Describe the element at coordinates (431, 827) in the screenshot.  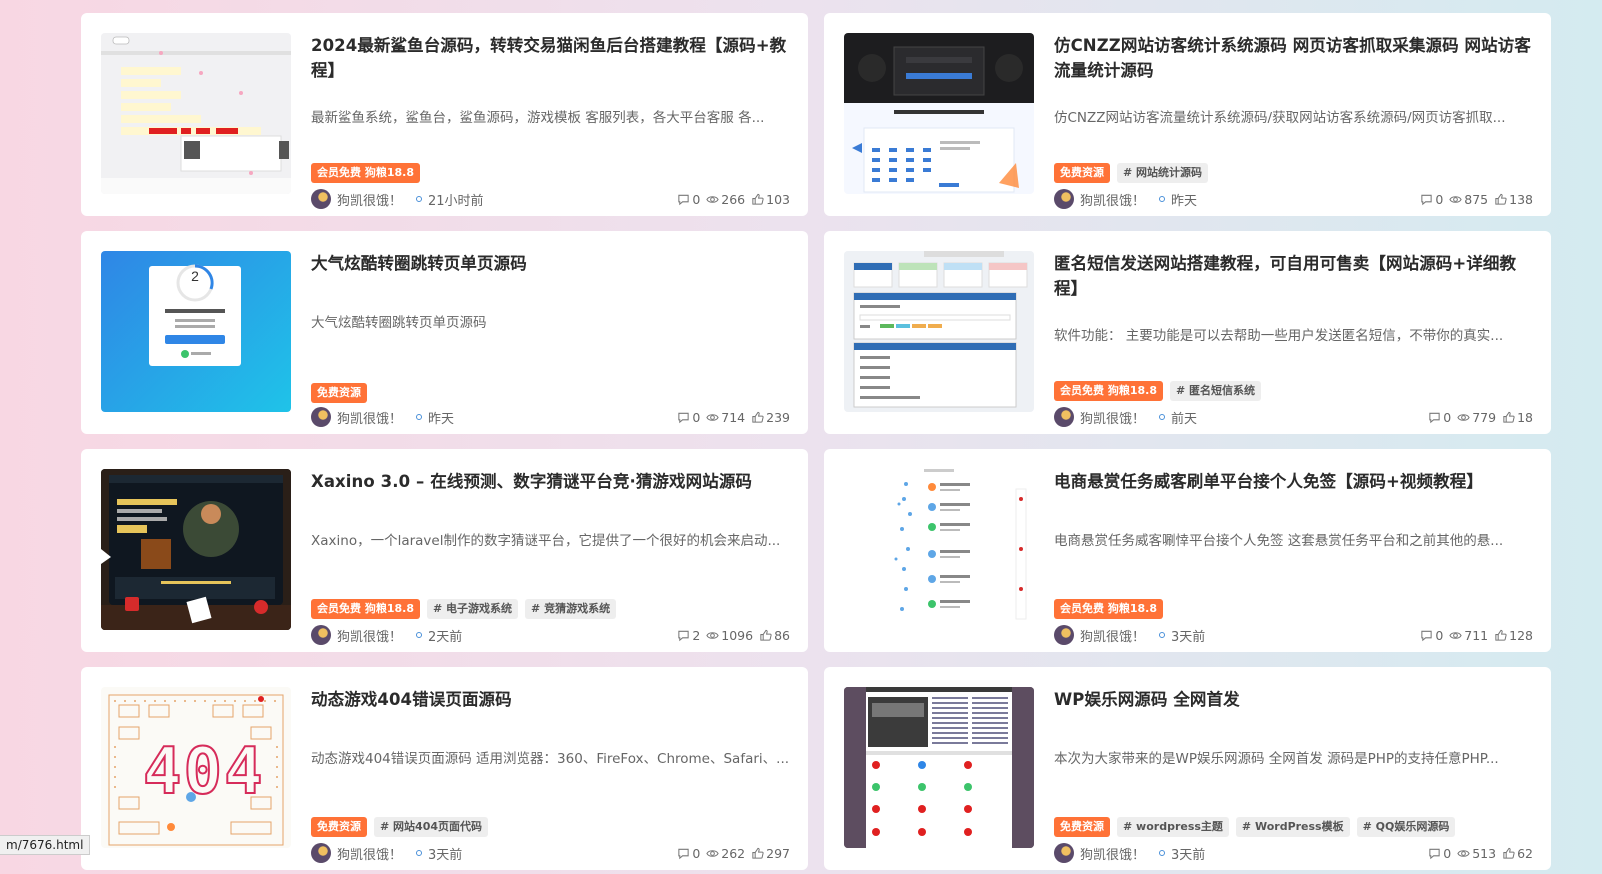
I see `tag-topic: # 网站404页面代码` at that location.